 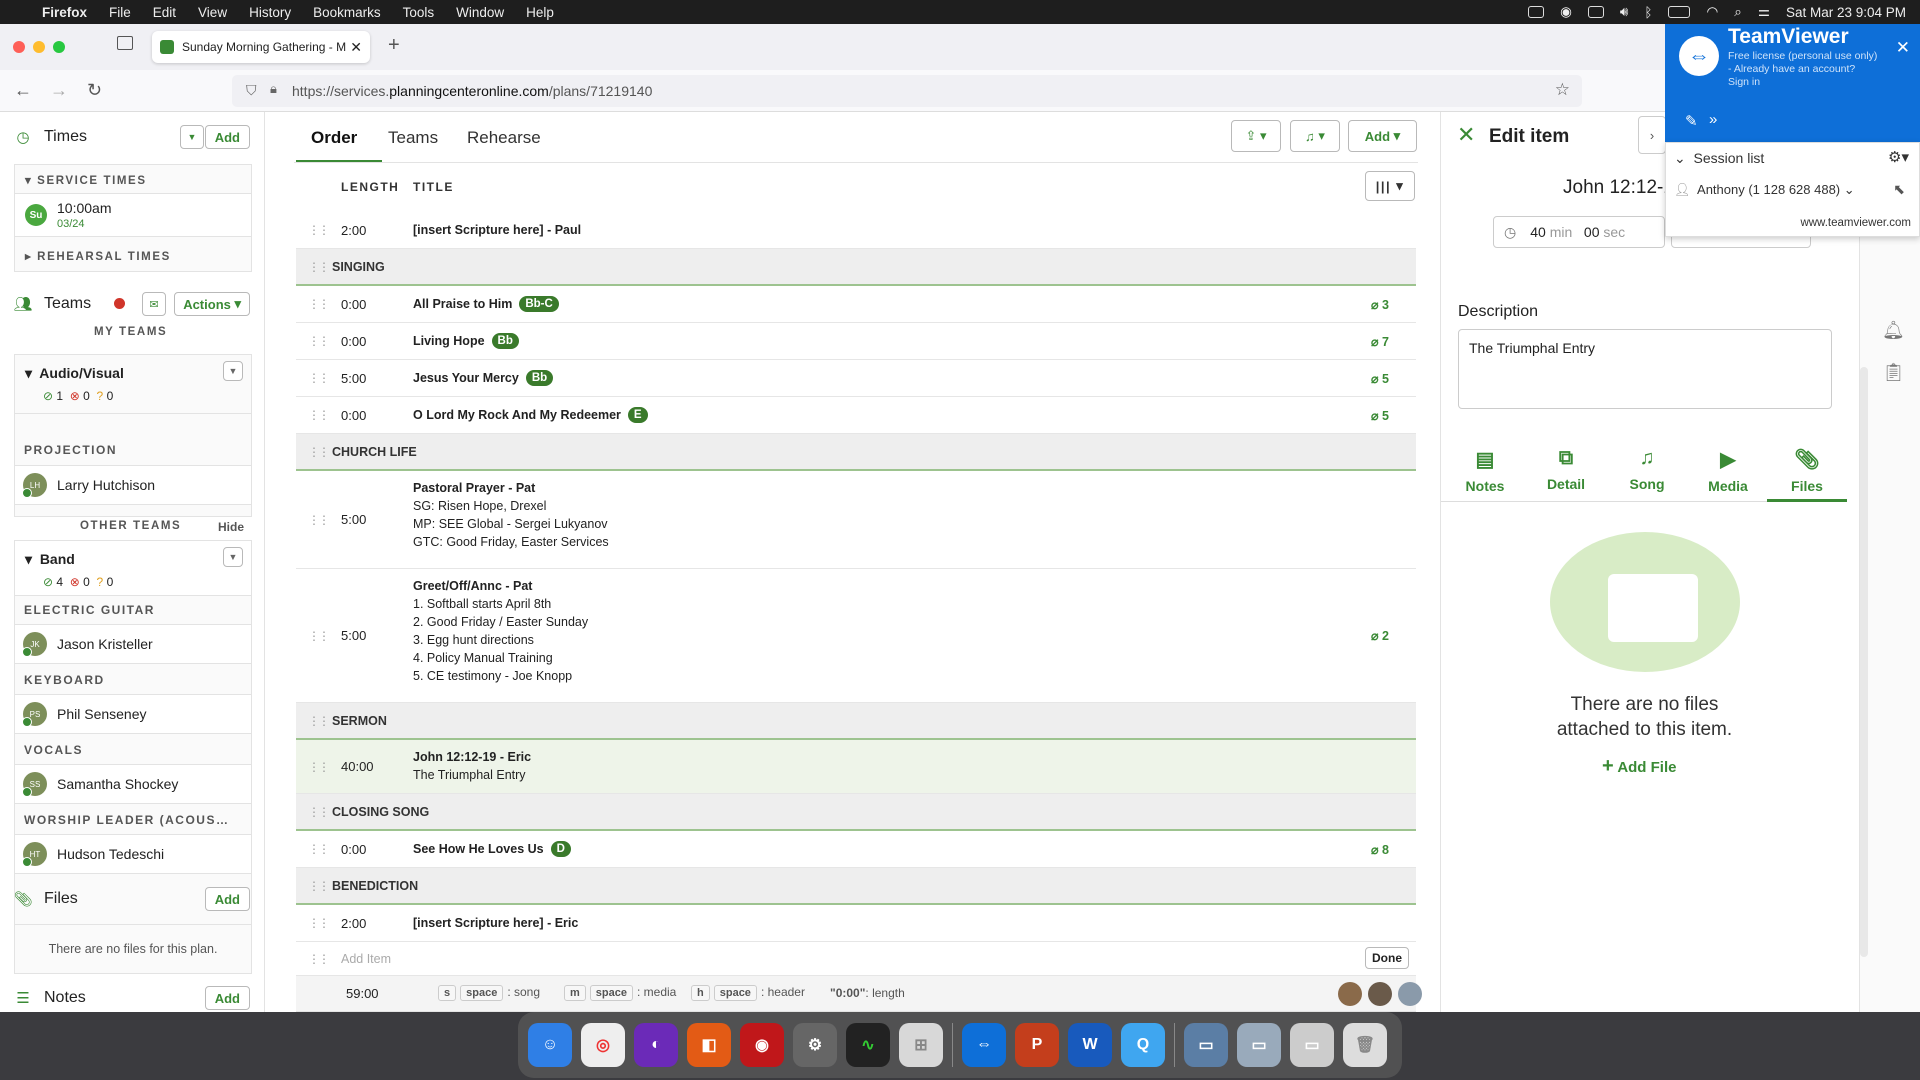 What do you see at coordinates (1652, 135) in the screenshot?
I see `collapse-panel-icon: ›` at bounding box center [1652, 135].